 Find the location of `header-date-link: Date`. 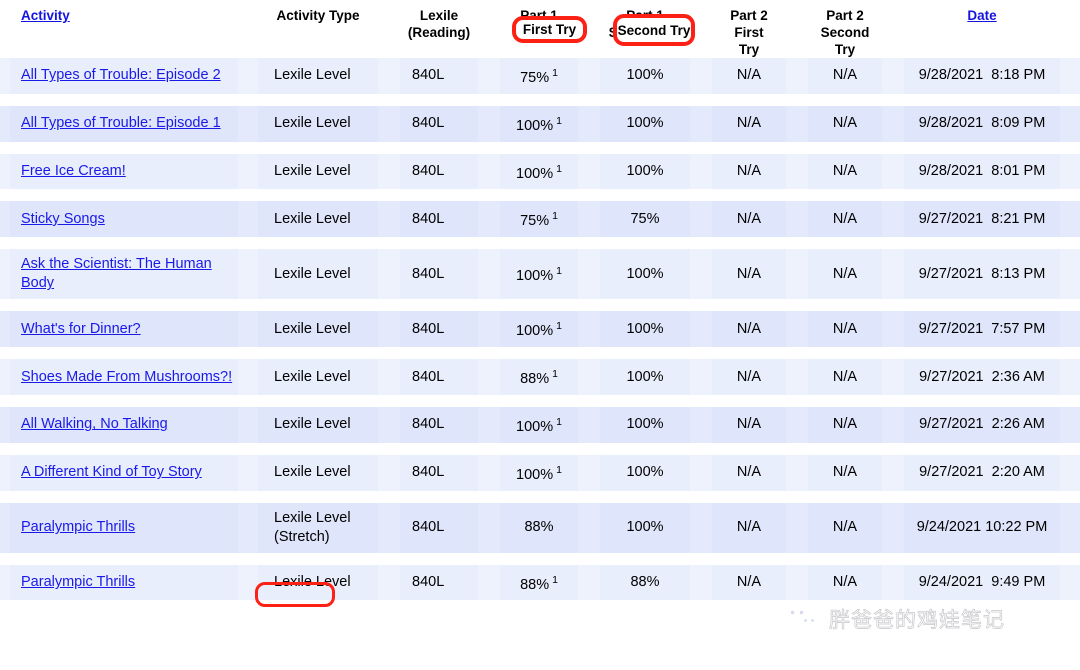

header-date-link: Date is located at coordinates (981, 15).